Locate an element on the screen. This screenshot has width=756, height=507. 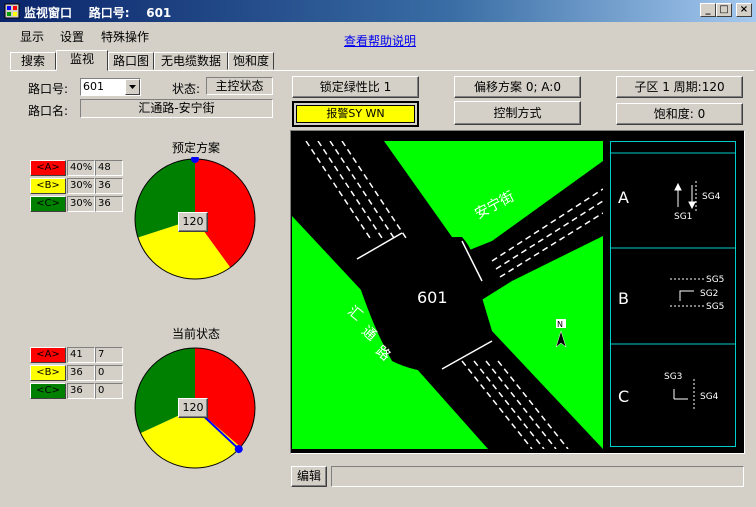
subzone-cycle-button: 子区 1 周期:120 is located at coordinates (679, 87).